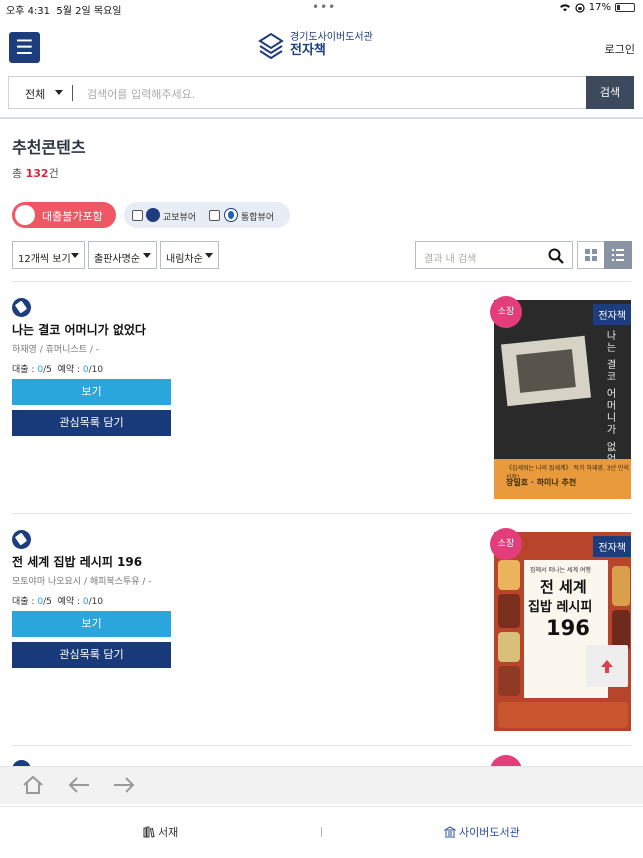 This screenshot has width=643, height=858. I want to click on list-view-button, so click(618, 255).